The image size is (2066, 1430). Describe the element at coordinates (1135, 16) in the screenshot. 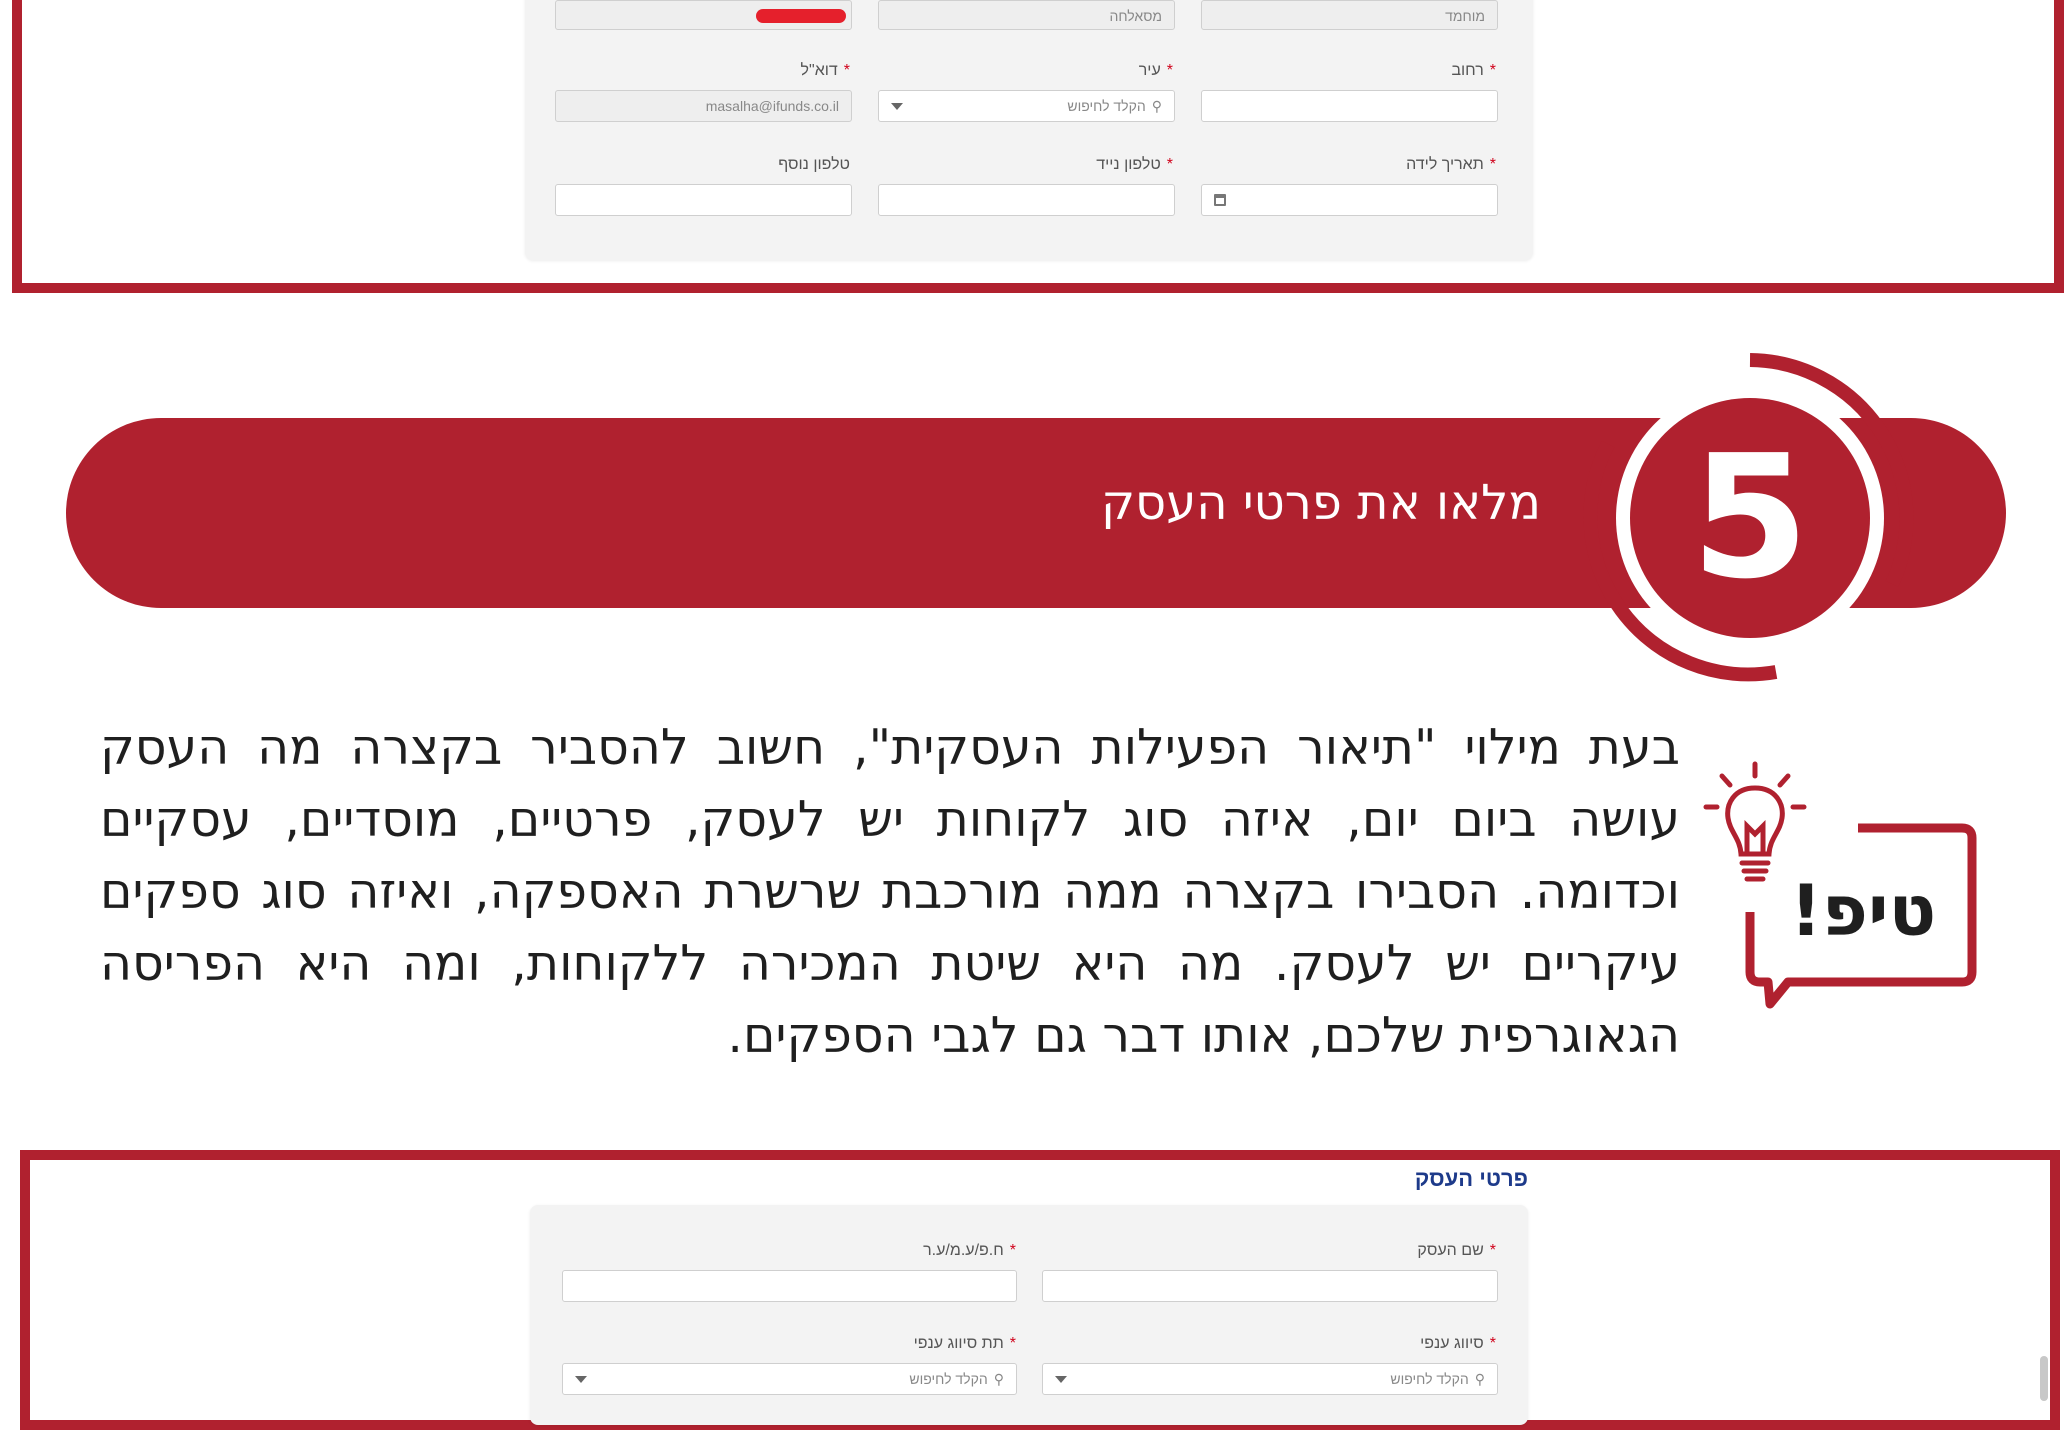

I see `last-name-value: מסאלחה` at that location.